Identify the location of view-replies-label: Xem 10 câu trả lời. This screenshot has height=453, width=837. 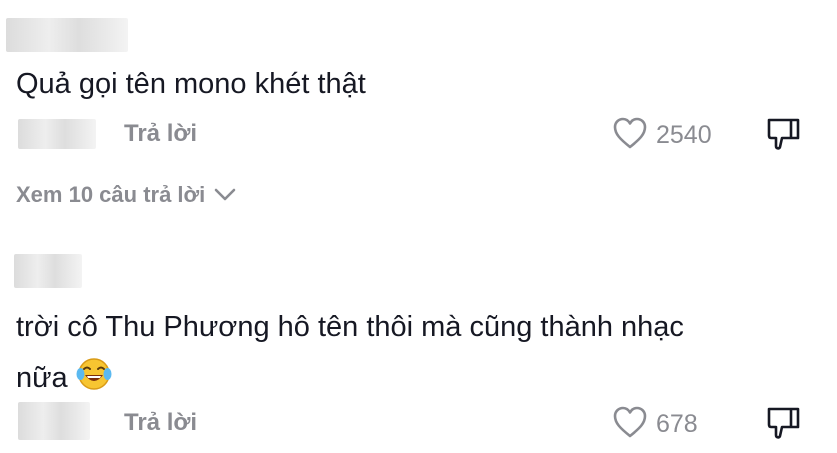
(111, 194).